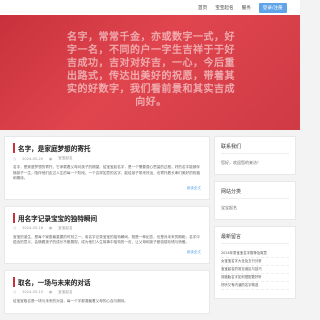  I want to click on post-meta: ◷ 2024-05-15 ● 宝宝起名, so click(107, 292).